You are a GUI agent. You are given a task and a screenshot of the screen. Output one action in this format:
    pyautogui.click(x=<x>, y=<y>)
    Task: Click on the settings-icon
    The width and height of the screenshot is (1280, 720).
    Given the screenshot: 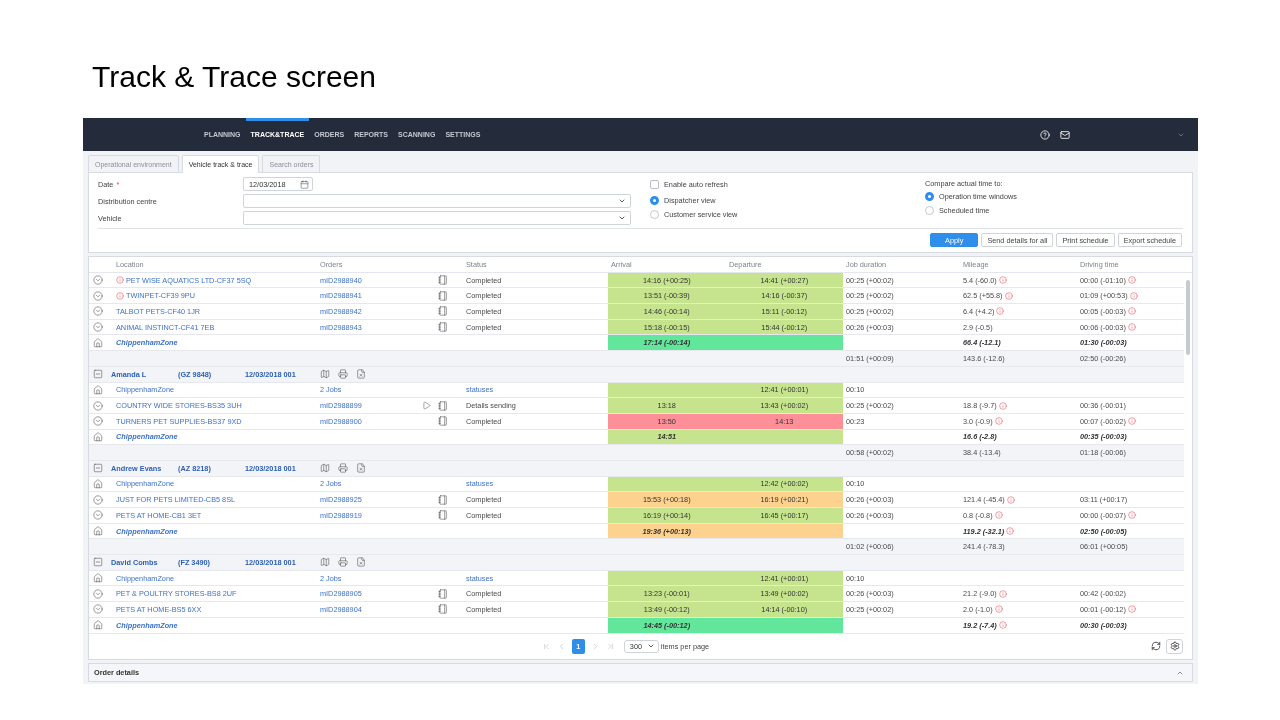 What is the action you would take?
    pyautogui.click(x=1174, y=646)
    